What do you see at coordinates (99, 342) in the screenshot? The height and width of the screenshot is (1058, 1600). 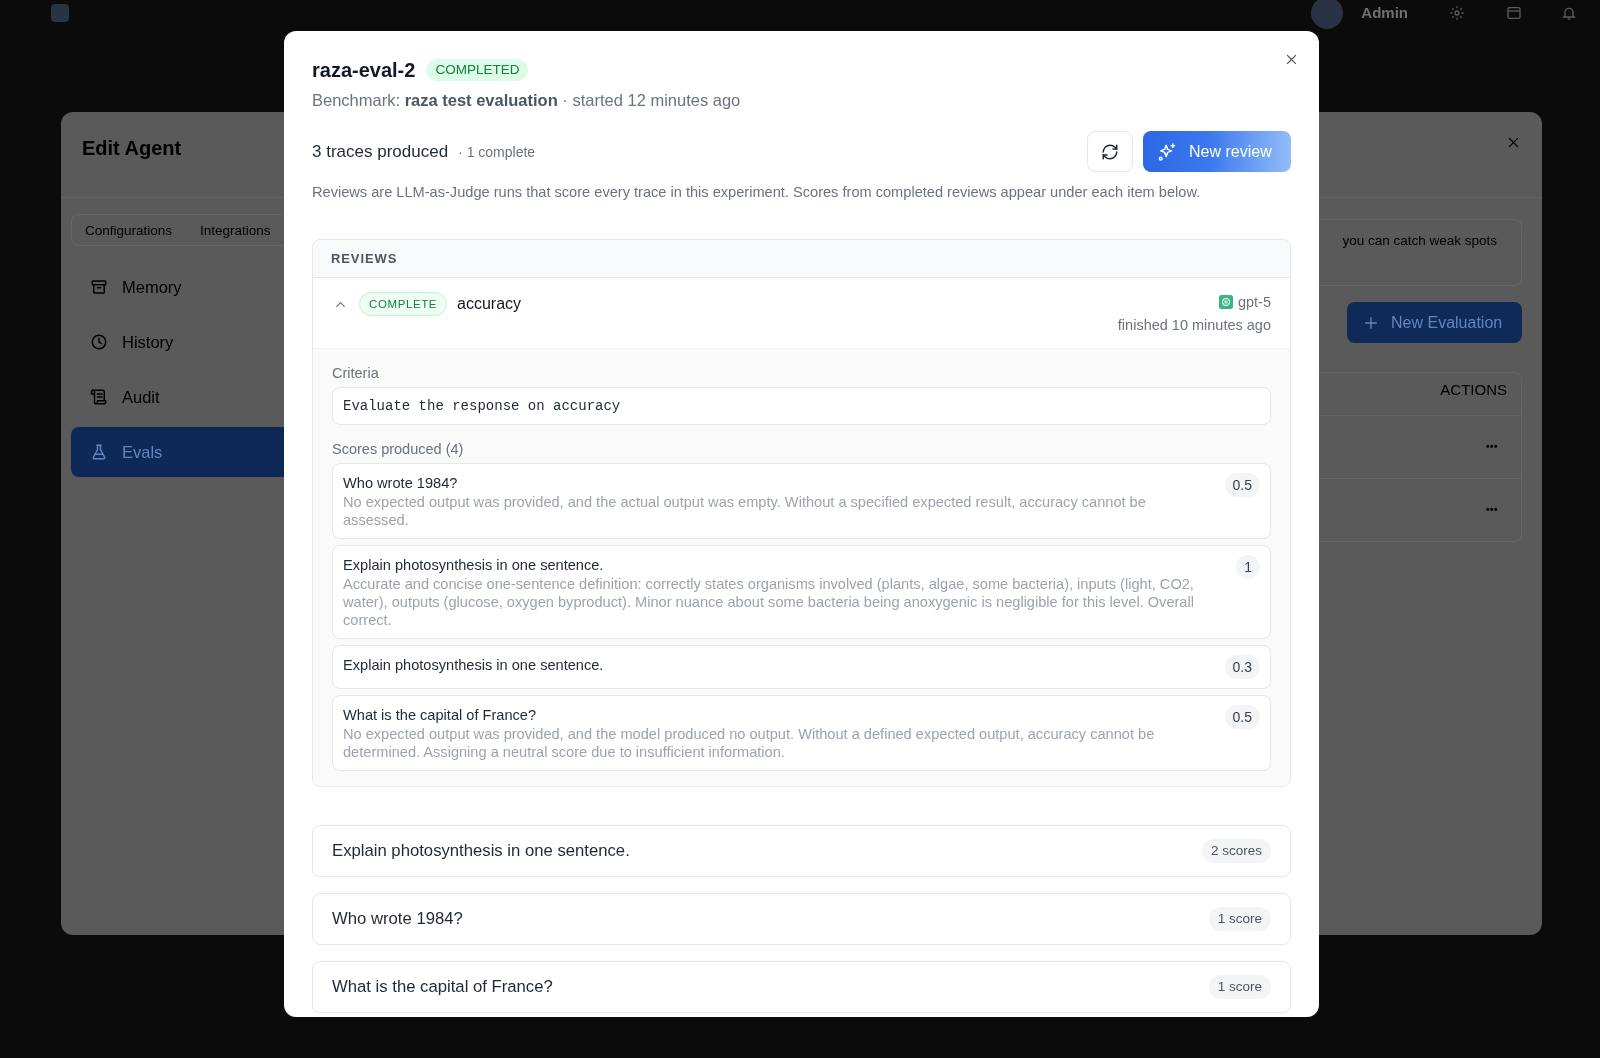 I see `clock-icon` at bounding box center [99, 342].